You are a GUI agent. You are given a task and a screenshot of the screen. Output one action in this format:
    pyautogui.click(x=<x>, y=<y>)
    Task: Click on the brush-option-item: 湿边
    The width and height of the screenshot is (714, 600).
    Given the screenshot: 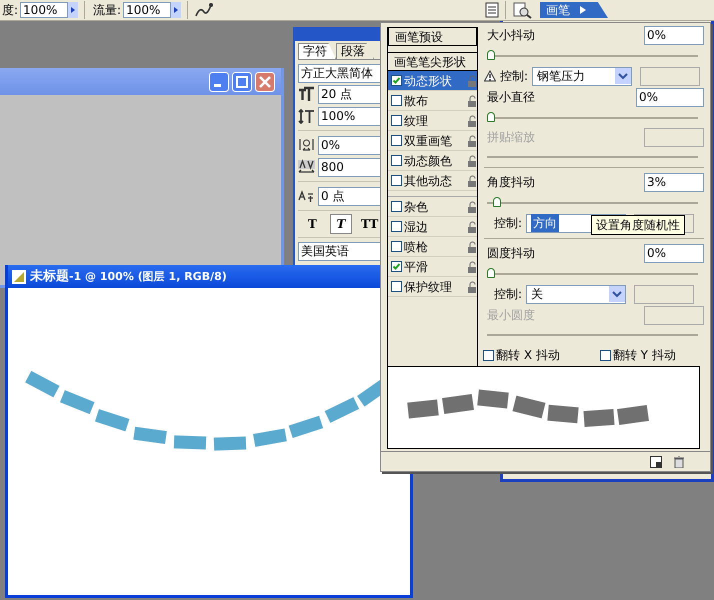 What is the action you would take?
    pyautogui.click(x=432, y=227)
    